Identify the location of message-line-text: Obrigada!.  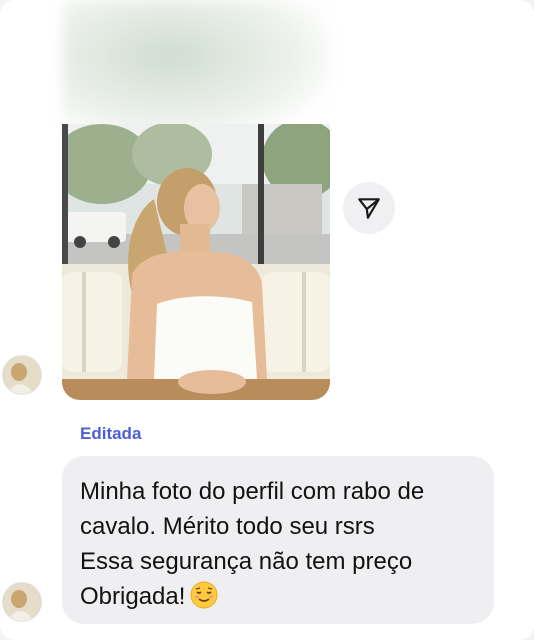
(133, 596).